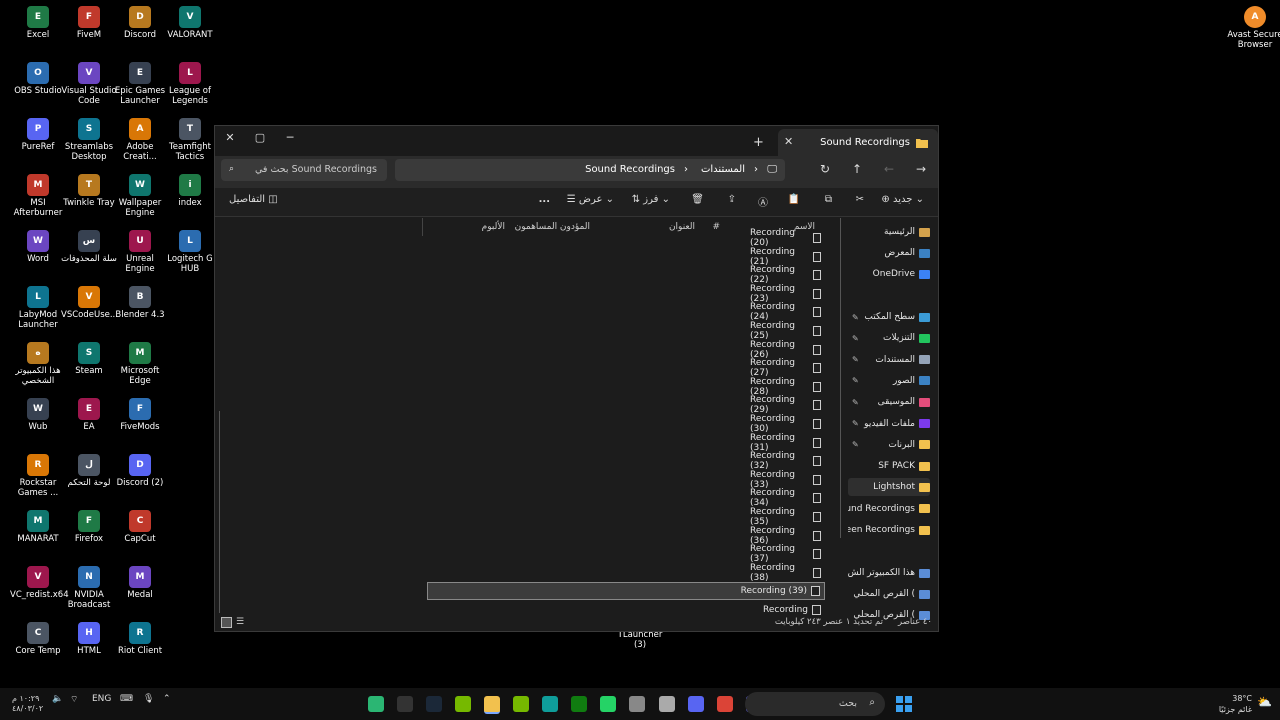 The image size is (1280, 720). I want to click on desktop-icon: W Wallpaper Engine, so click(140, 196).